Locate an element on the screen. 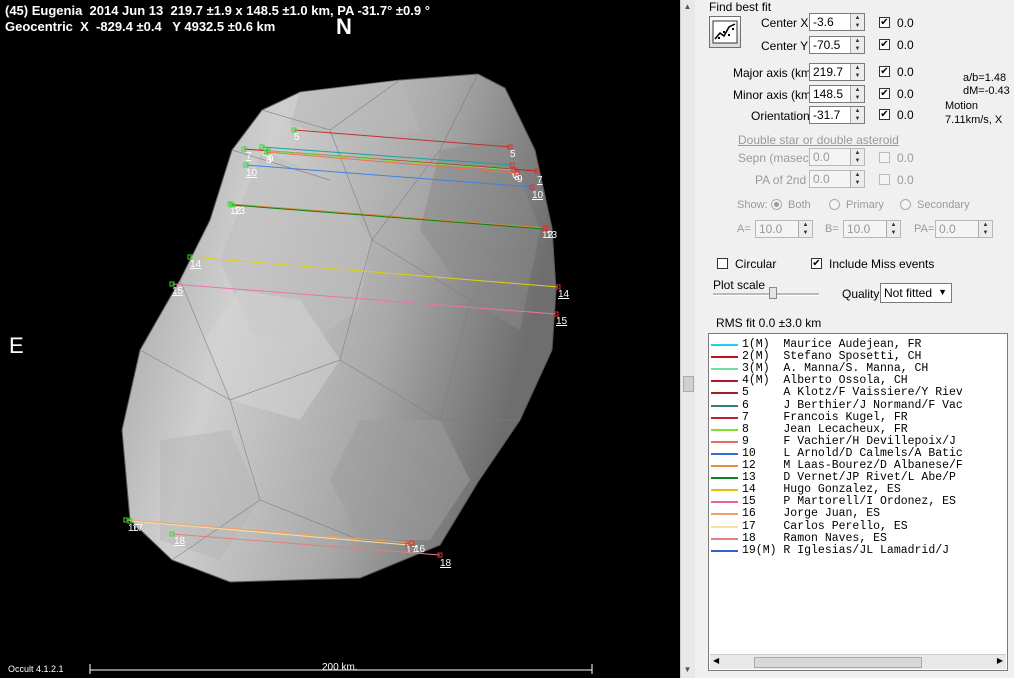  orientation-check-value: 0.0 is located at coordinates (905, 115).